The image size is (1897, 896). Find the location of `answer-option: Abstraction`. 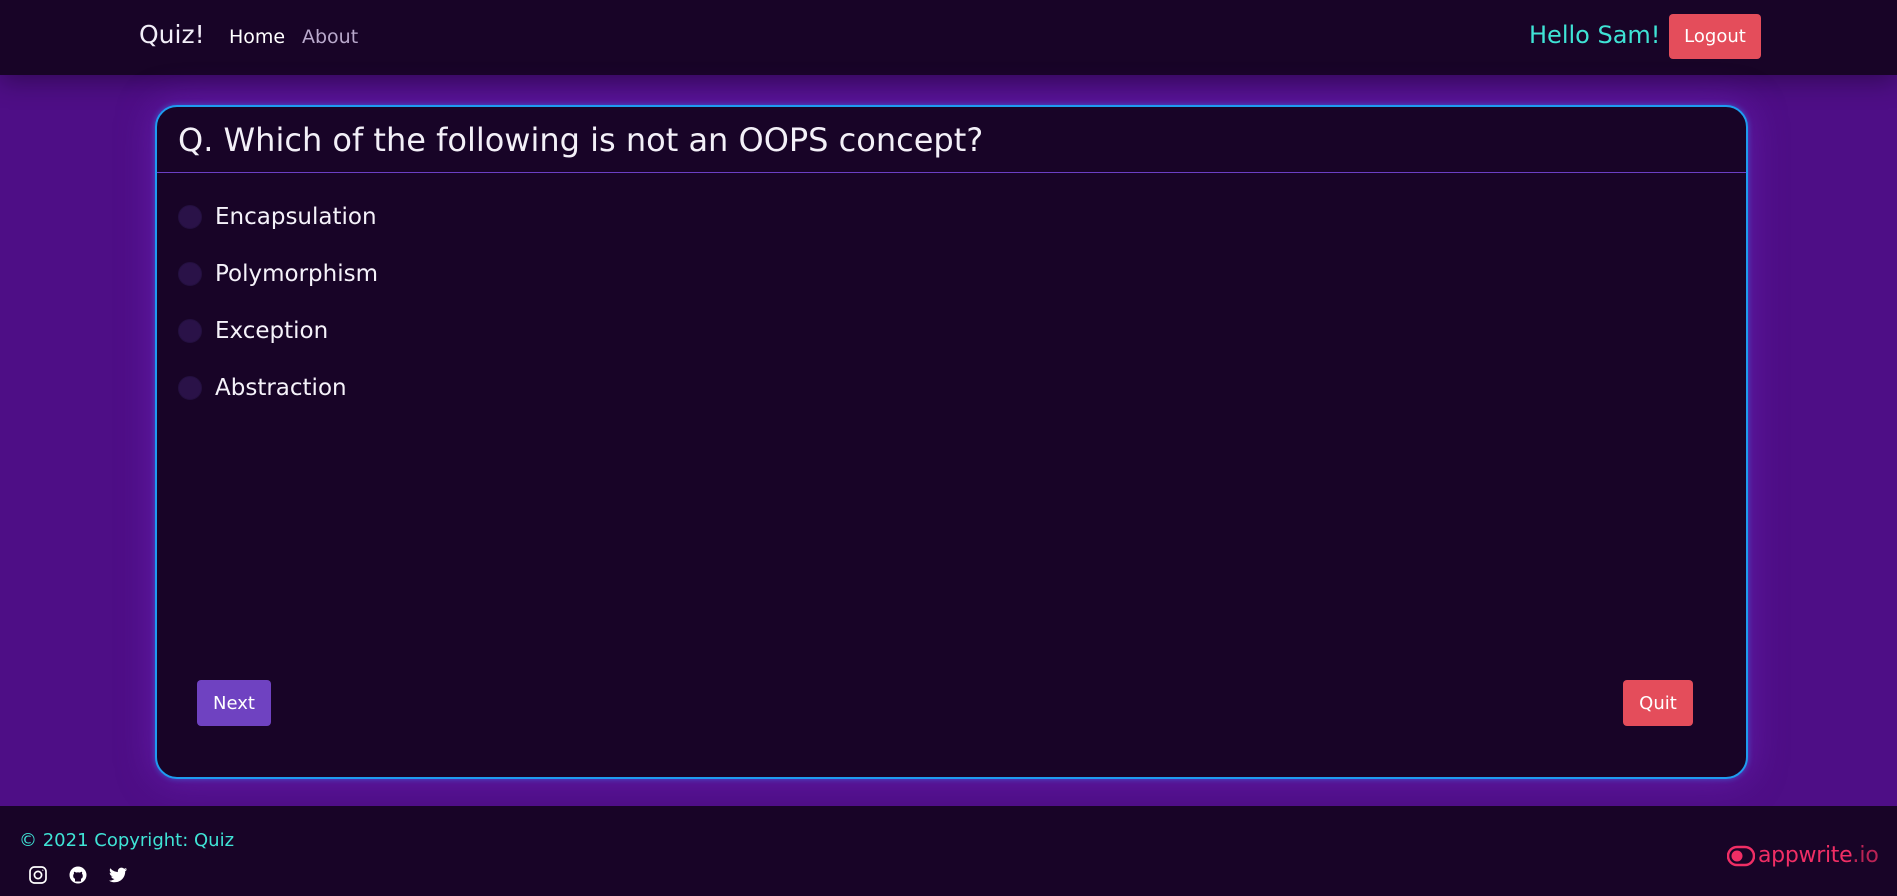

answer-option: Abstraction is located at coordinates (262, 388).